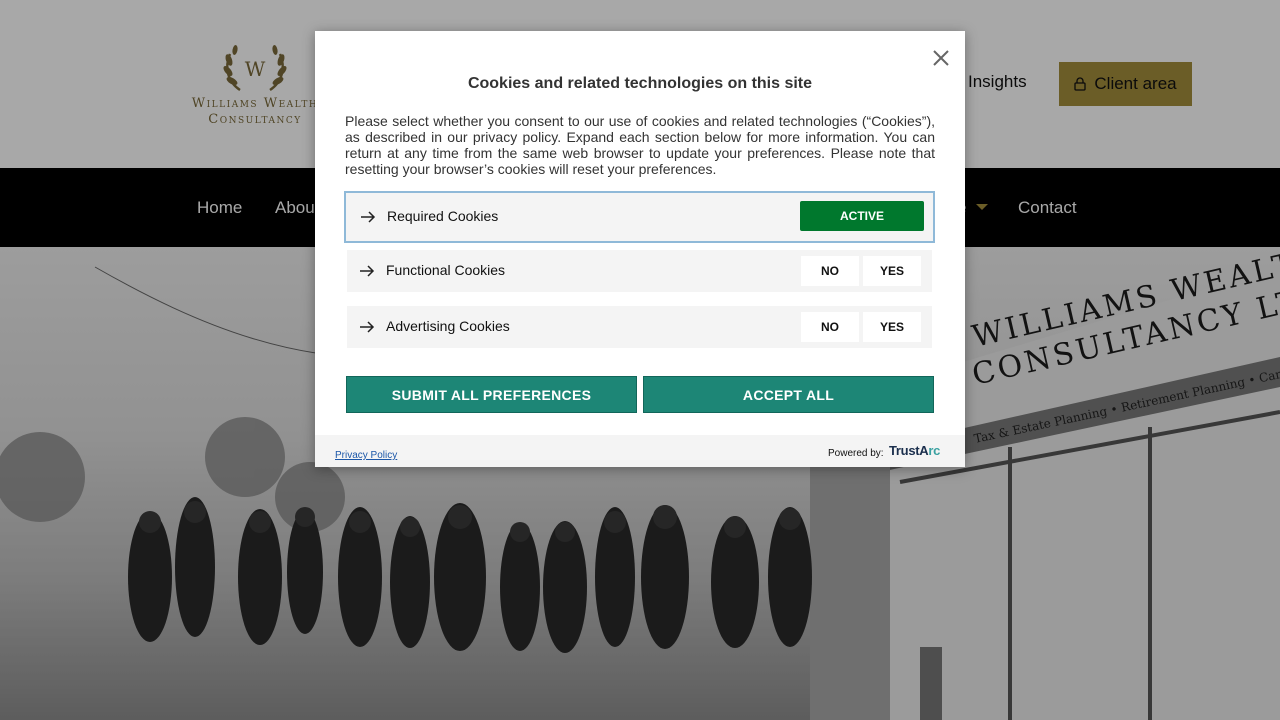  I want to click on advertising-yes-button: YES, so click(892, 327).